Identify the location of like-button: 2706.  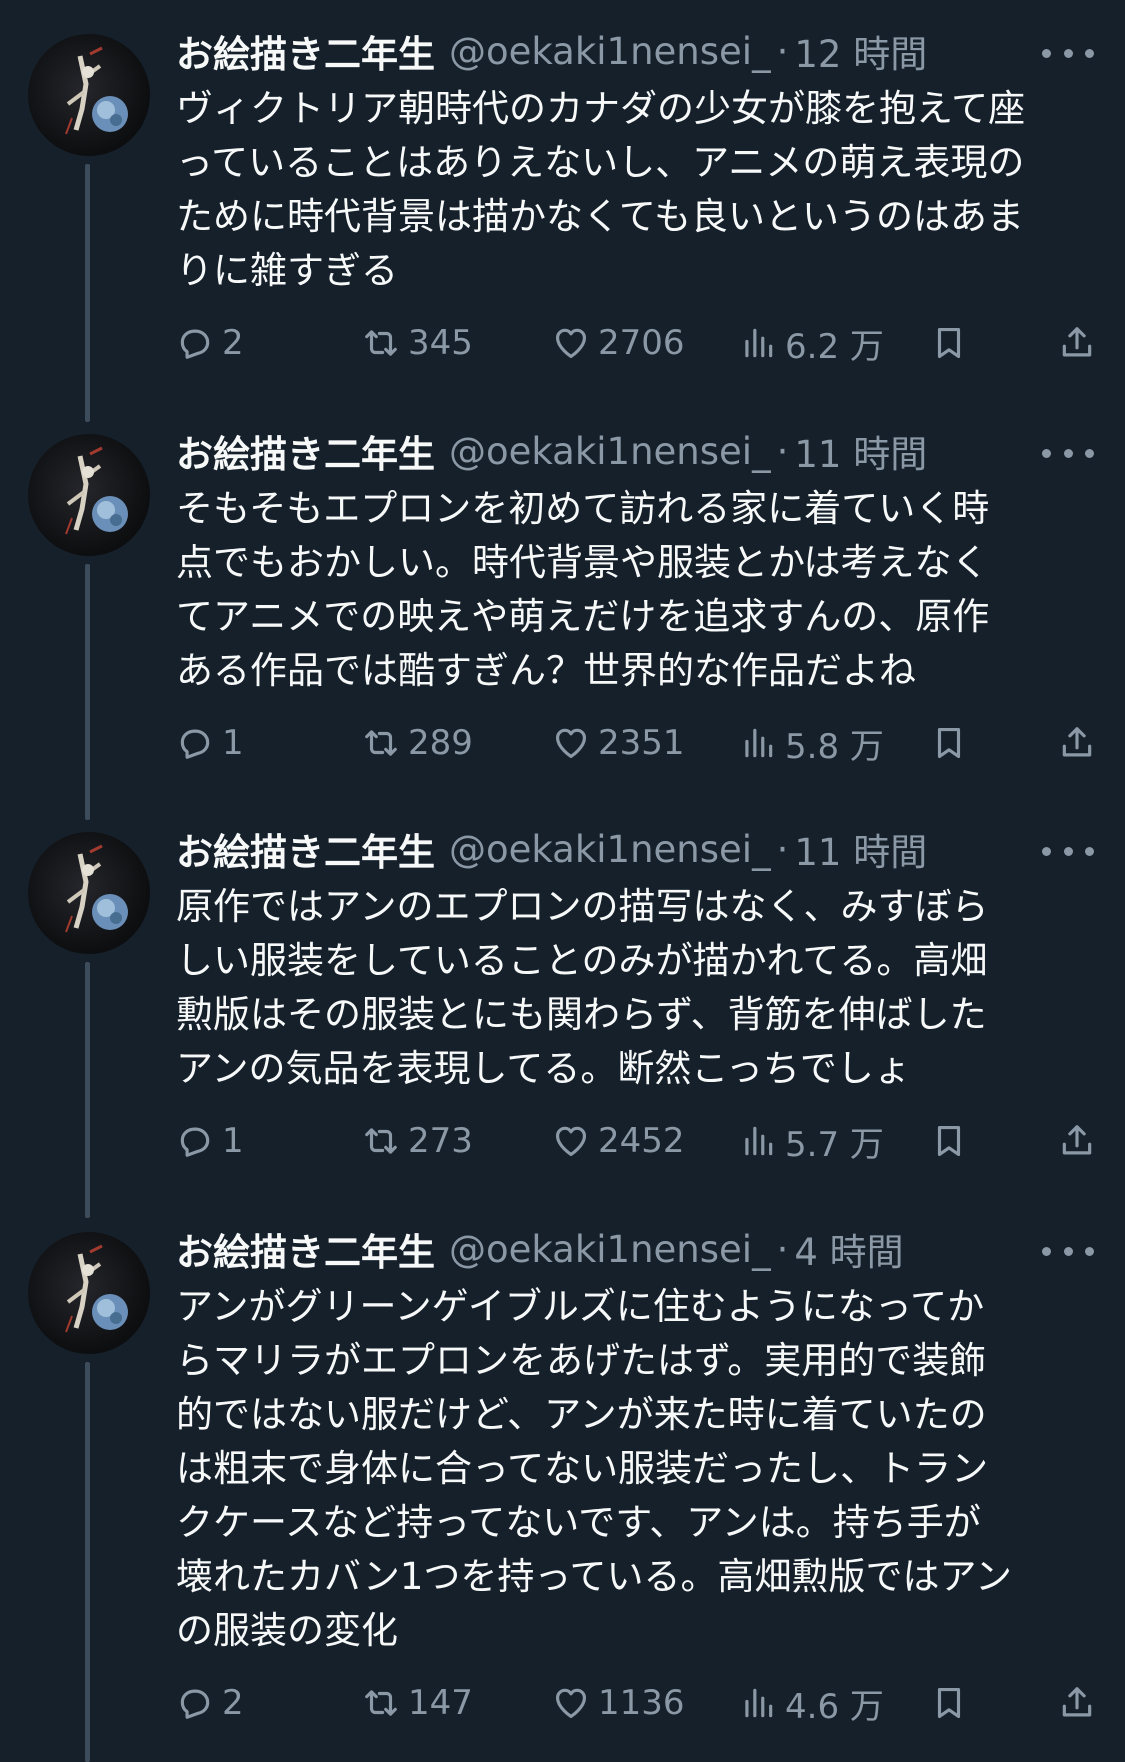
(618, 343).